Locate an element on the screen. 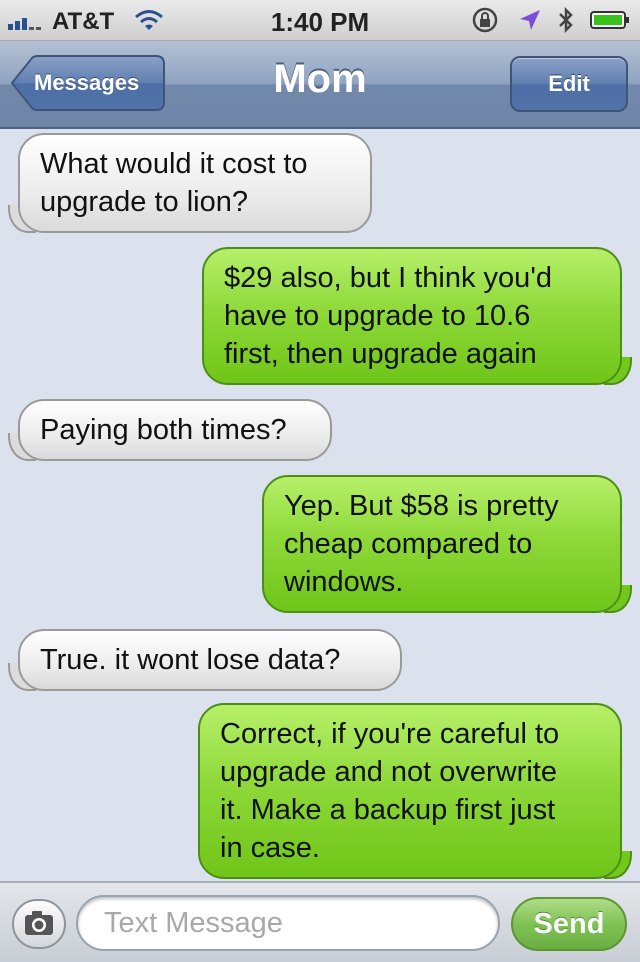 This screenshot has width=640, height=962. status-time: 1:40 PM is located at coordinates (320, 22).